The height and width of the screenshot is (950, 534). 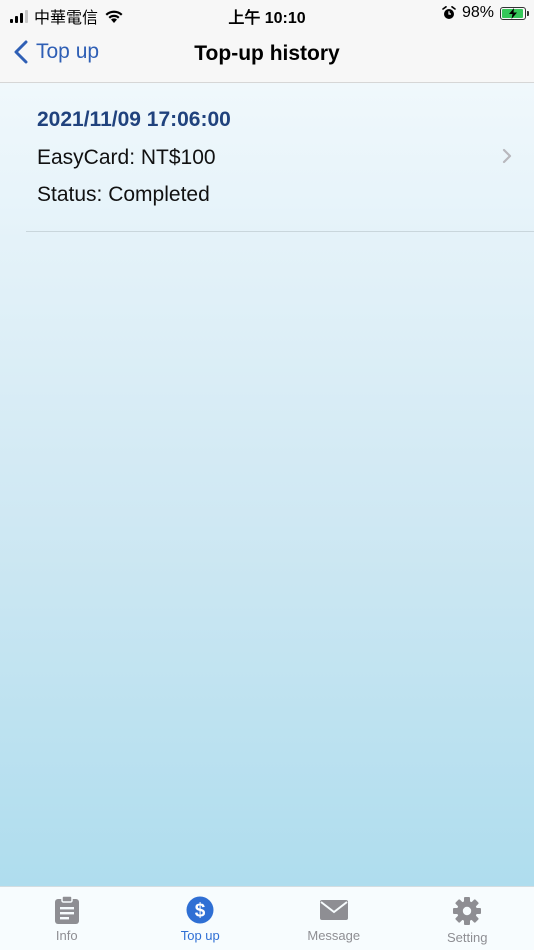 I want to click on tab-setting-label: Setting, so click(x=467, y=937).